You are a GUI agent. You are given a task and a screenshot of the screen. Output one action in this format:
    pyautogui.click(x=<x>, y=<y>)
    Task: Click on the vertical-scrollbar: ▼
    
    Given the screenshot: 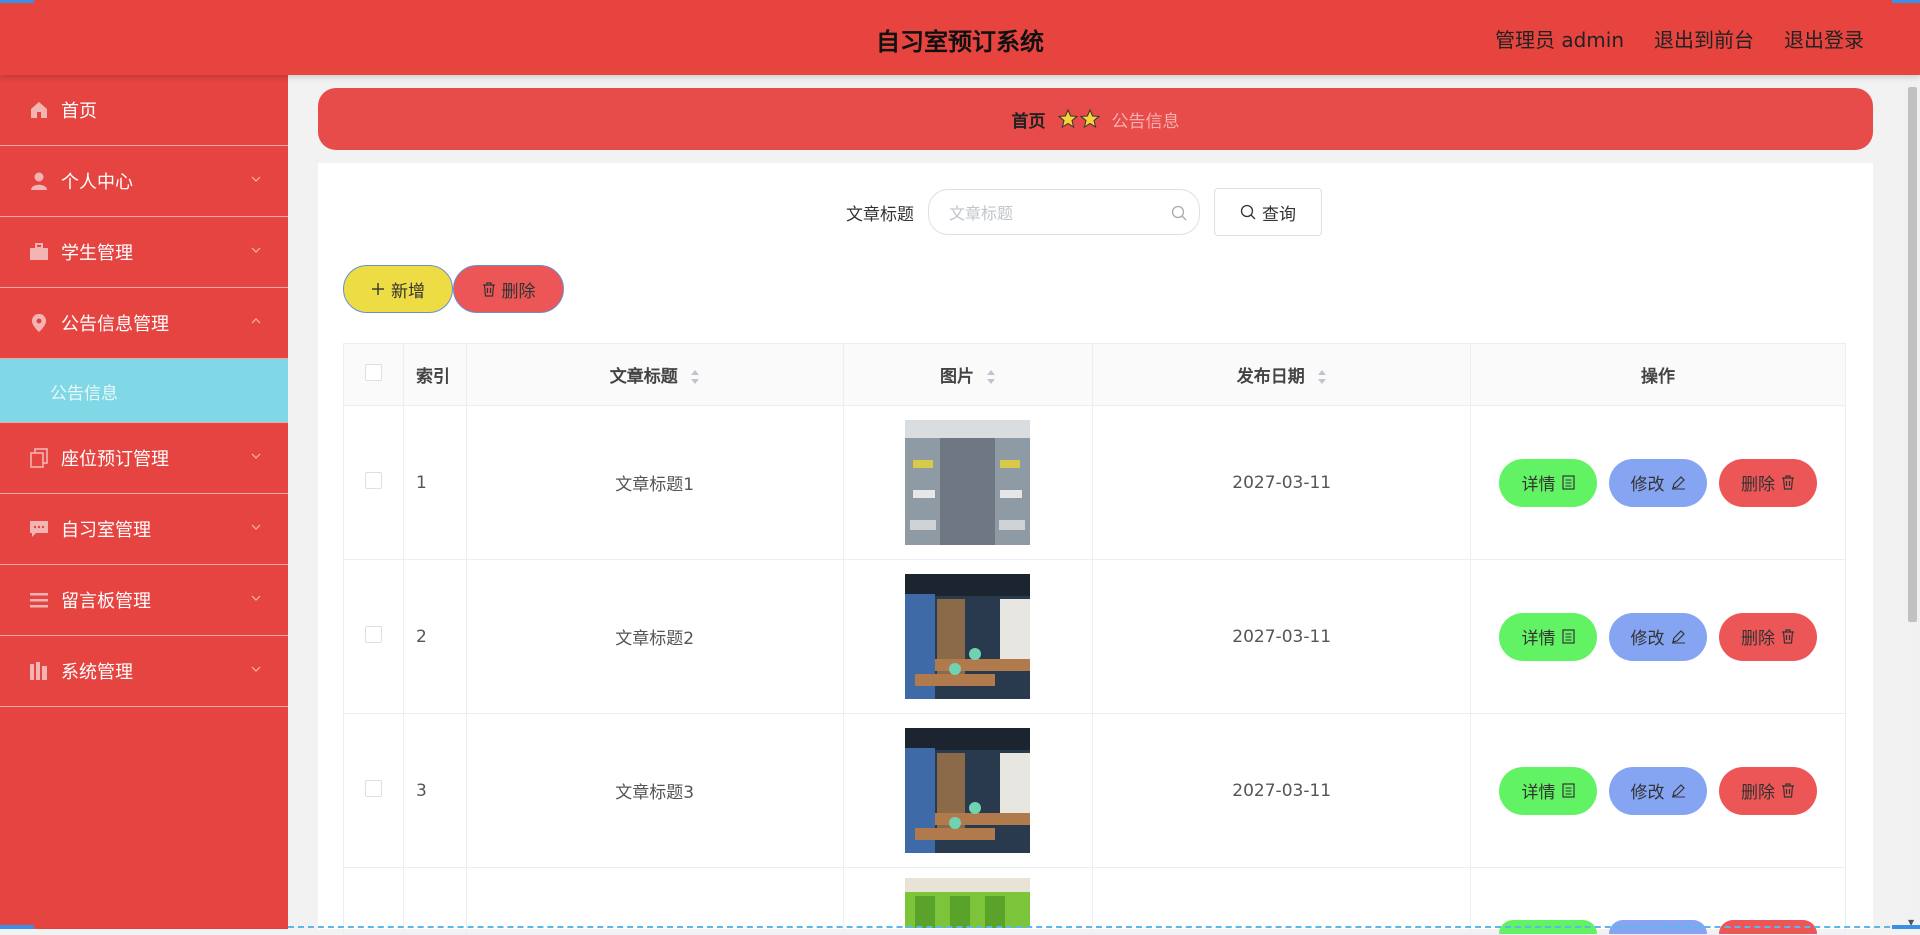 What is the action you would take?
    pyautogui.click(x=1912, y=502)
    